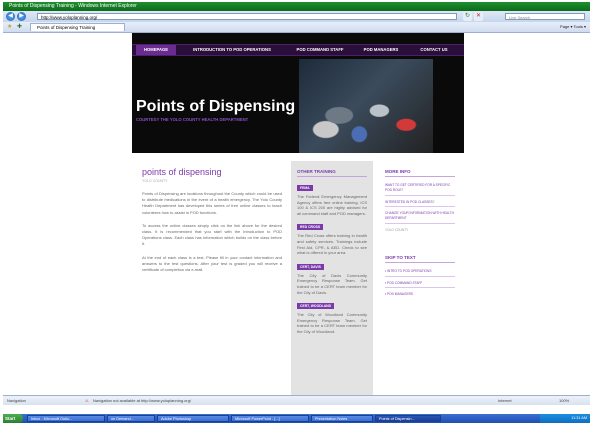 Image resolution: width=594 pixels, height=445 pixels. Describe the element at coordinates (155, 181) in the screenshot. I see `page-meta: YOLO COUNTY` at that location.